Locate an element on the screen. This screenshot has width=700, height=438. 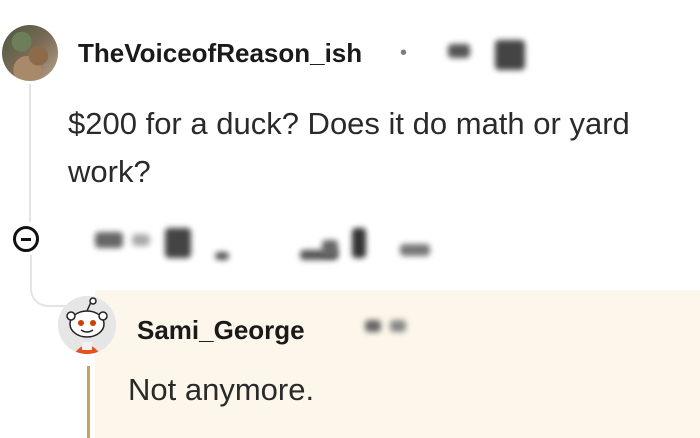
snoo-avatar-icon is located at coordinates (87, 325).